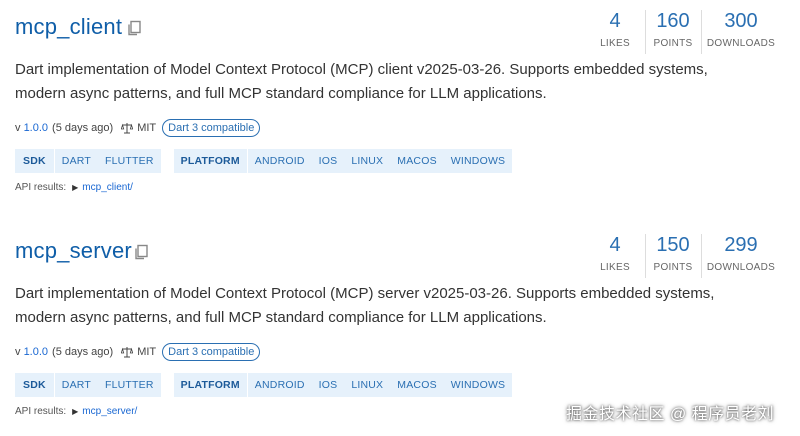 The image size is (800, 436). Describe the element at coordinates (107, 187) in the screenshot. I see `api-results-link: mcp_client/` at that location.